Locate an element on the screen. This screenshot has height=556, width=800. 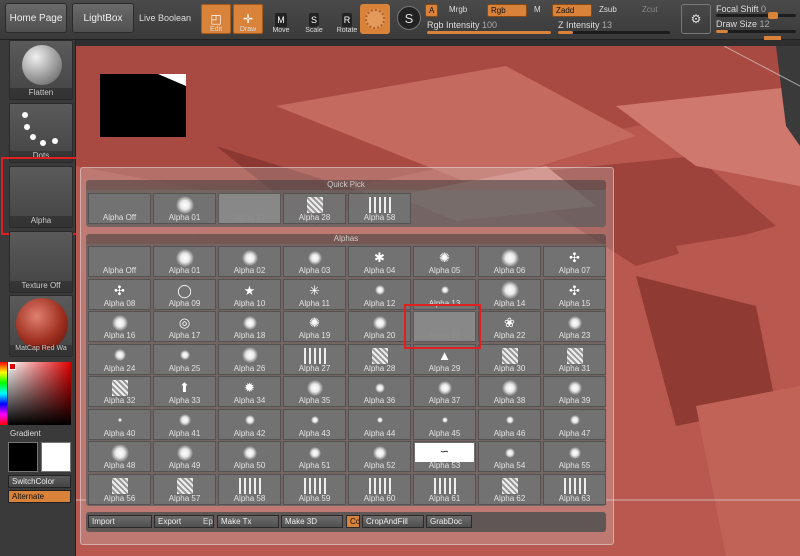
alpha-45-button: Alpha 45 is located at coordinates (444, 424).